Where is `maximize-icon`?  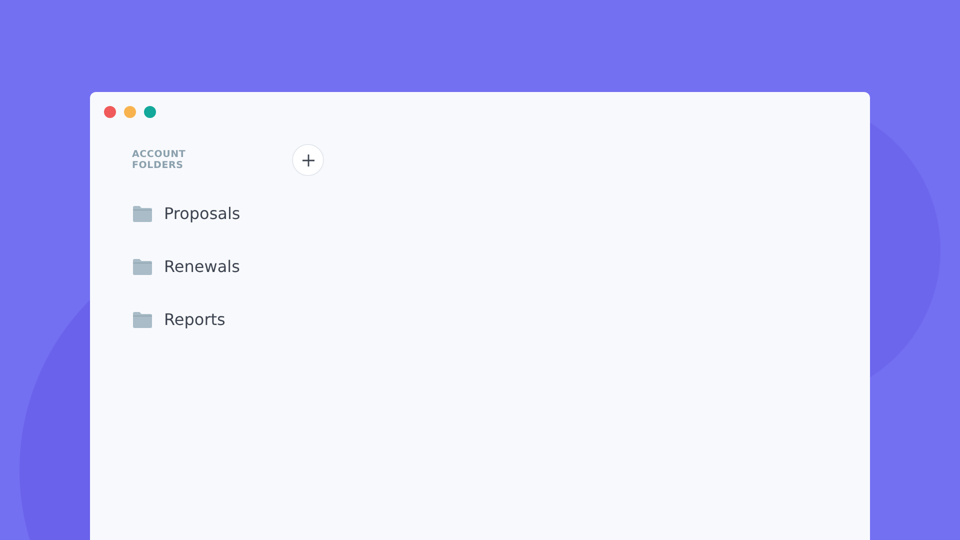 maximize-icon is located at coordinates (150, 112).